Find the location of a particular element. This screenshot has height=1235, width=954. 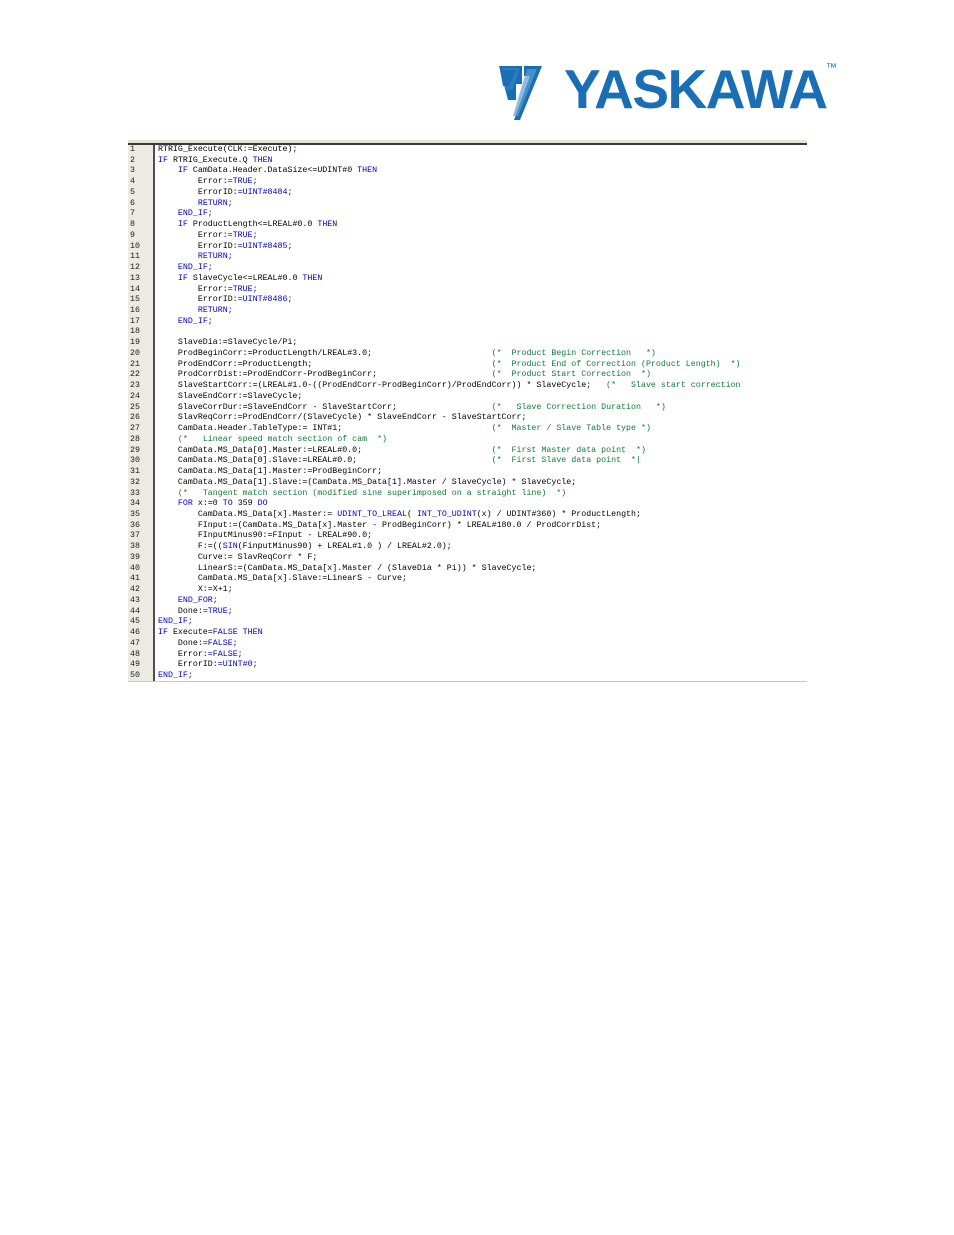

code-line-text: IF SlaveCycle<=LREAL#0.0 THEN is located at coordinates (237, 279).